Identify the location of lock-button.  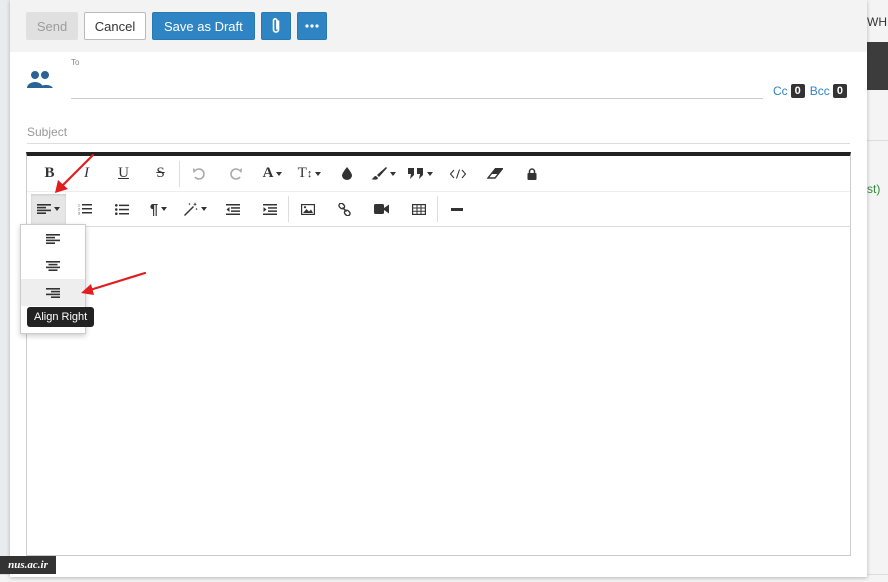
(531, 174).